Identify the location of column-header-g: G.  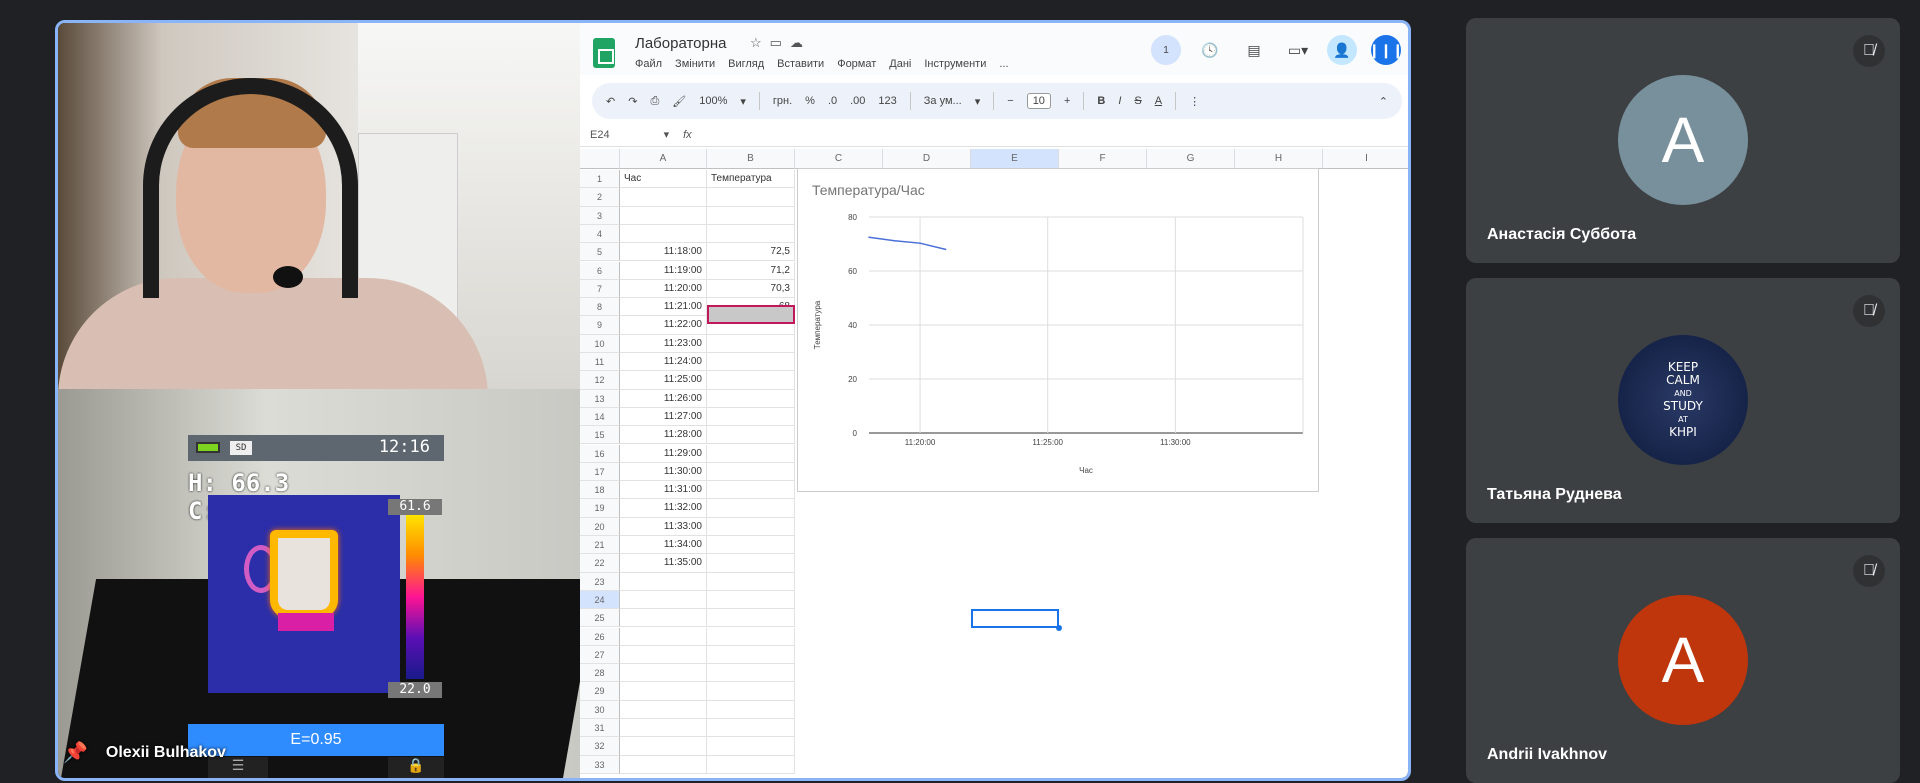
(1191, 159).